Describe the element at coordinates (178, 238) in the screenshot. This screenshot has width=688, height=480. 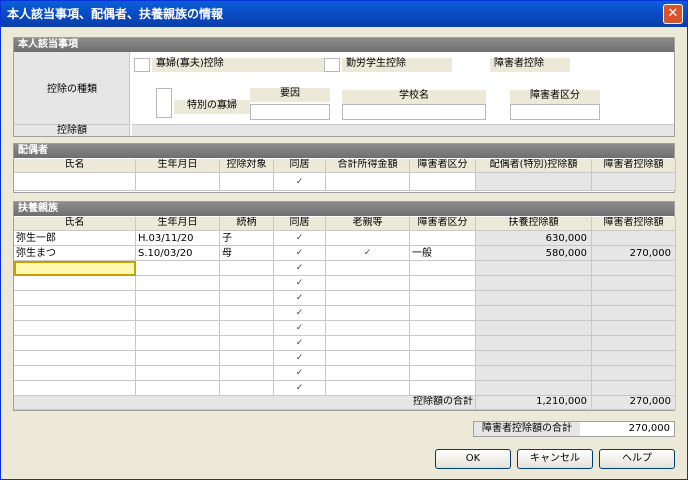
I see `dep-birth-cell: H.03/11/20` at that location.